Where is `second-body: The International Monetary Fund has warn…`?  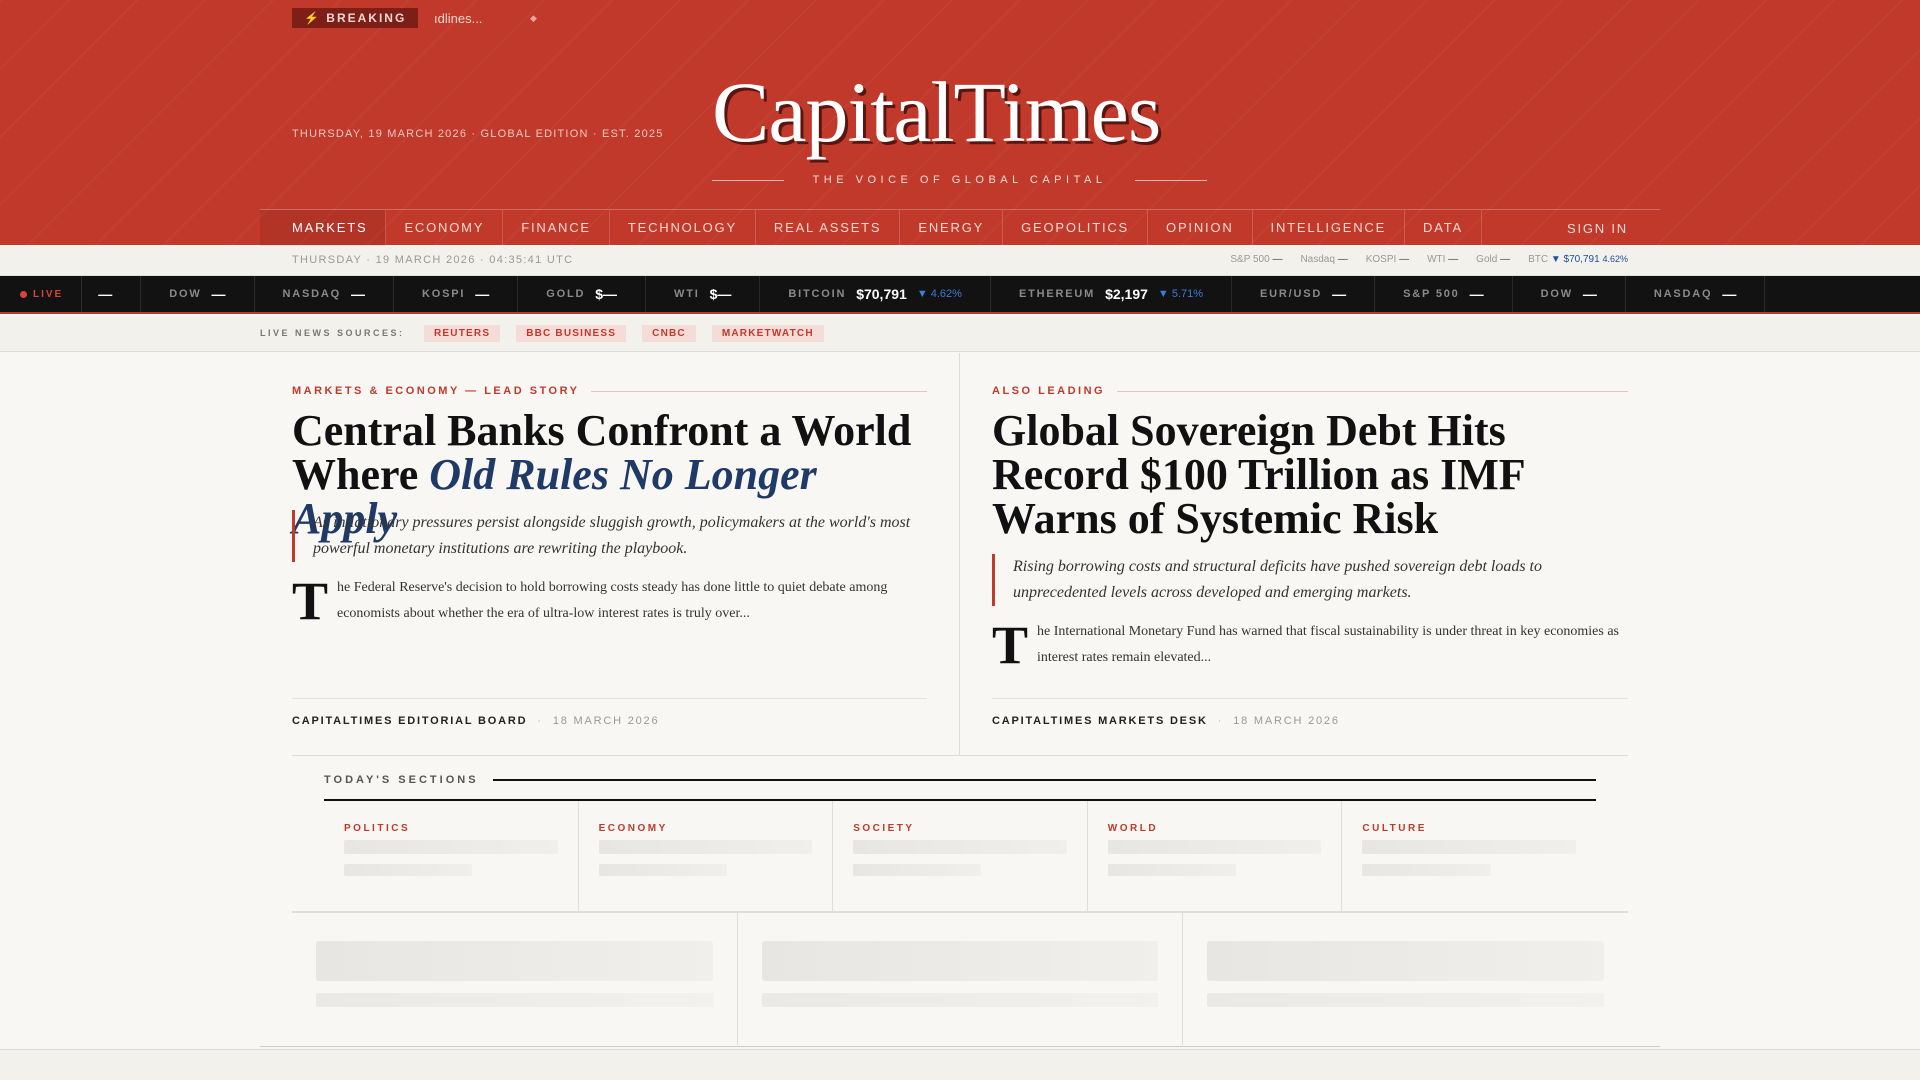 second-body: The International Monetary Fund has warn… is located at coordinates (1306, 645).